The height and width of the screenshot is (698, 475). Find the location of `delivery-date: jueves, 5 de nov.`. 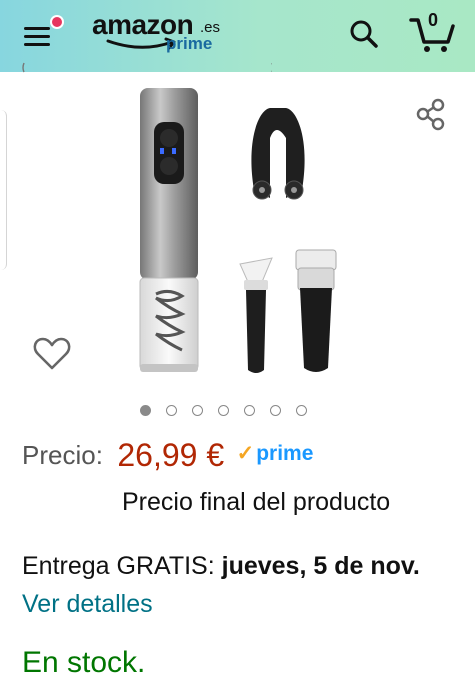

delivery-date: jueves, 5 de nov. is located at coordinates (320, 566).